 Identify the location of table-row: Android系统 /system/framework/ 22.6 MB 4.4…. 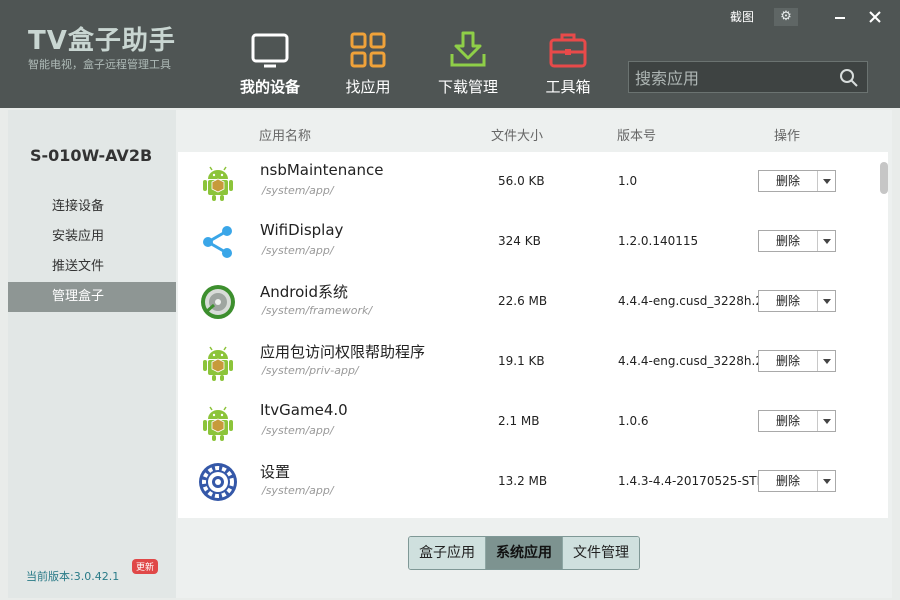
(528, 302).